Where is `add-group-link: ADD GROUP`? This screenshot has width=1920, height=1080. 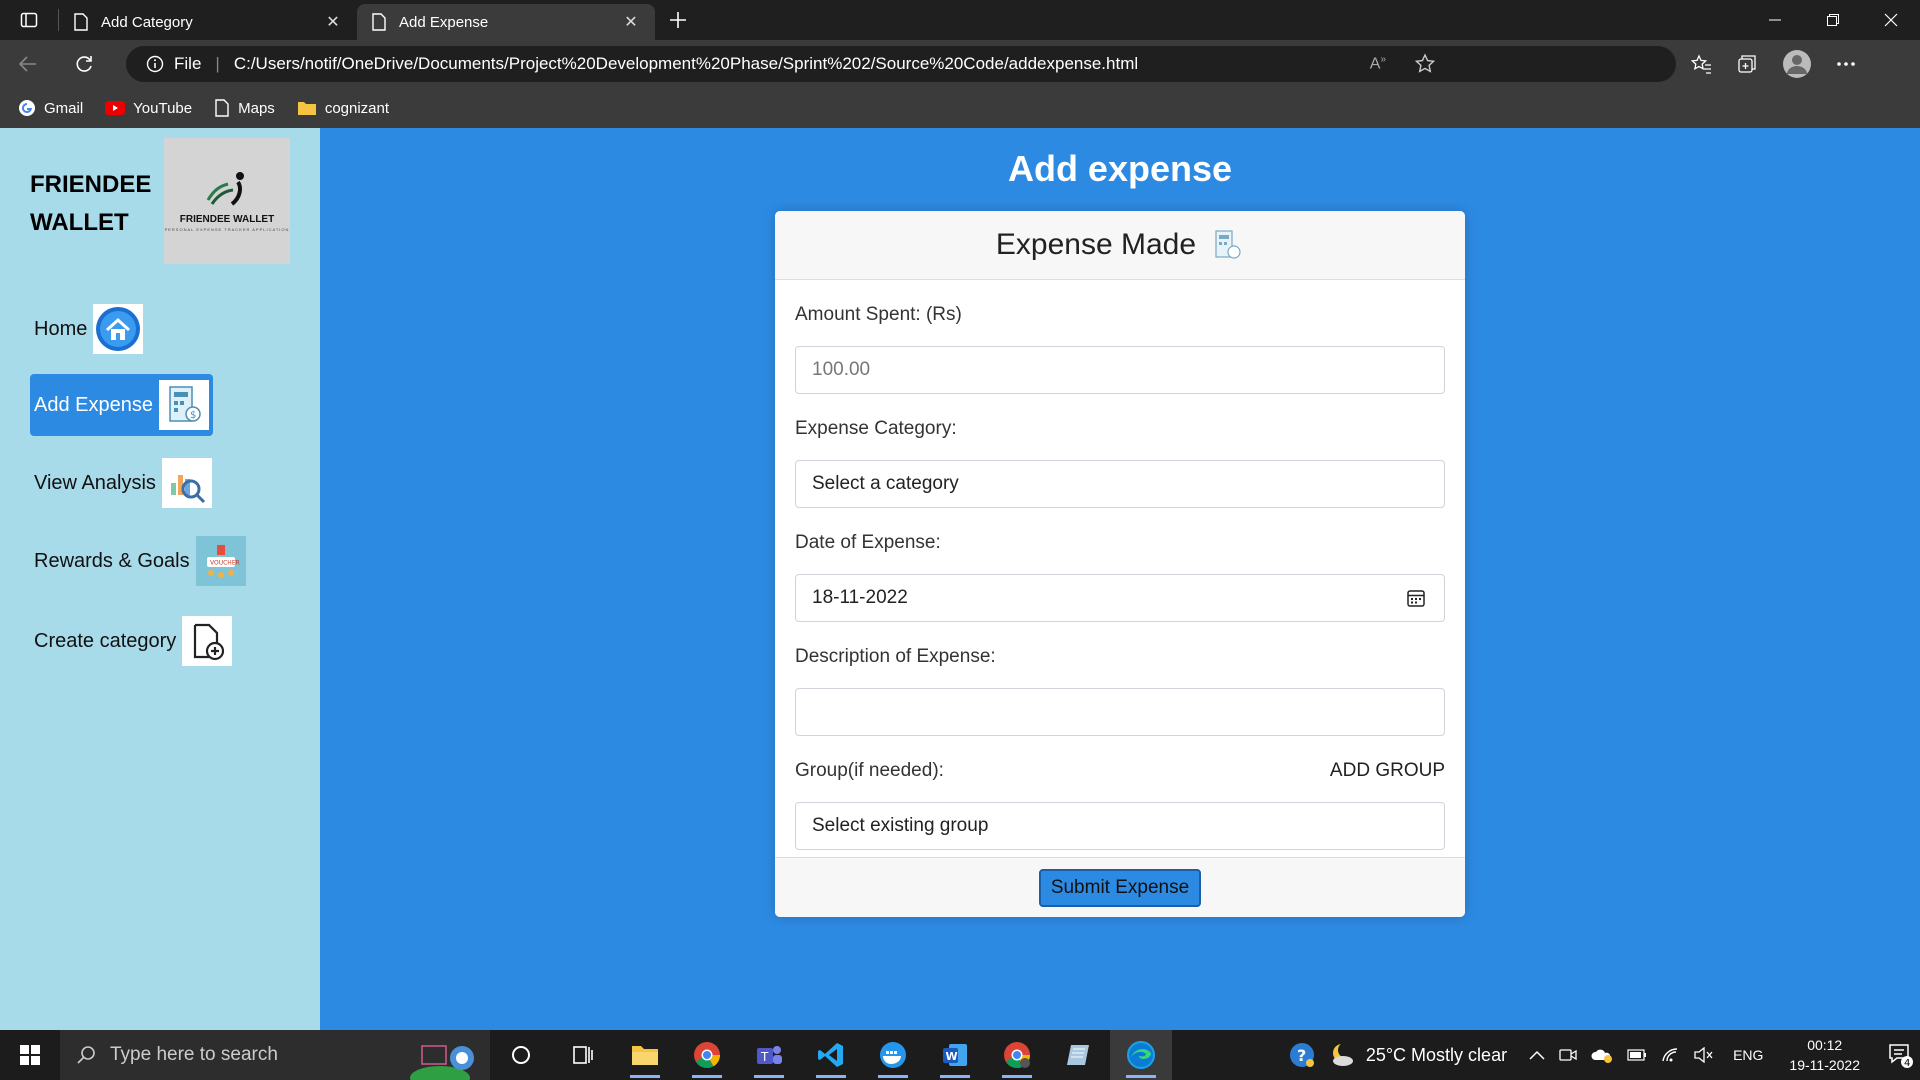 add-group-link: ADD GROUP is located at coordinates (1387, 771).